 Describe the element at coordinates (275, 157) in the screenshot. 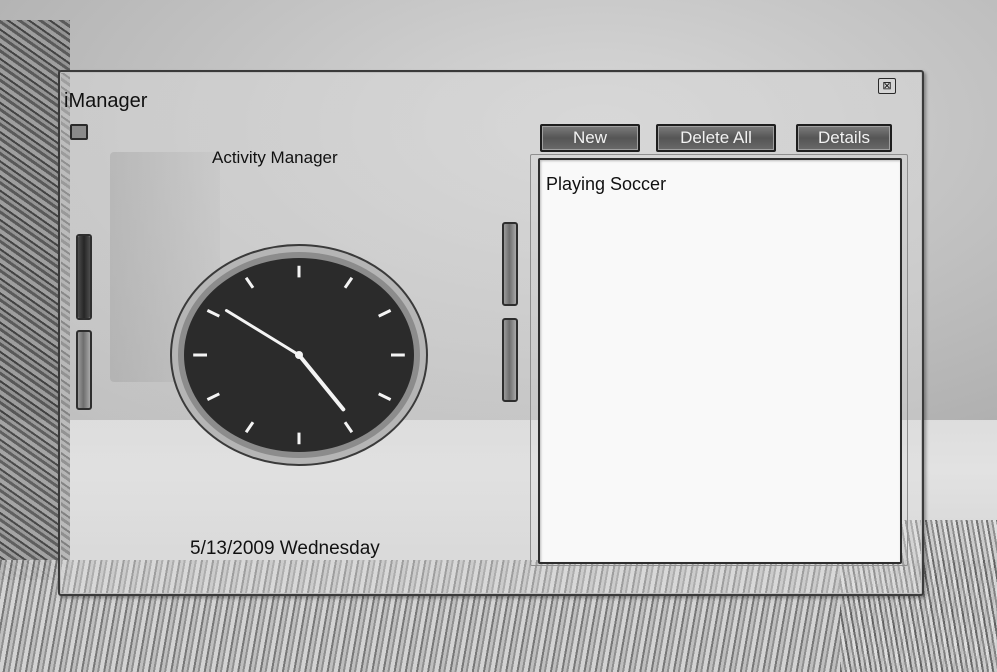

I see `activity-manager-heading: Activity Manager` at that location.